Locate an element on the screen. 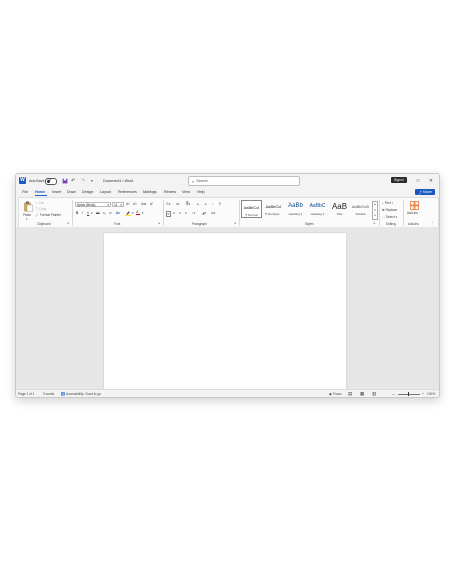 This screenshot has width=452, height=584. tab-insert: Insert is located at coordinates (56, 191).